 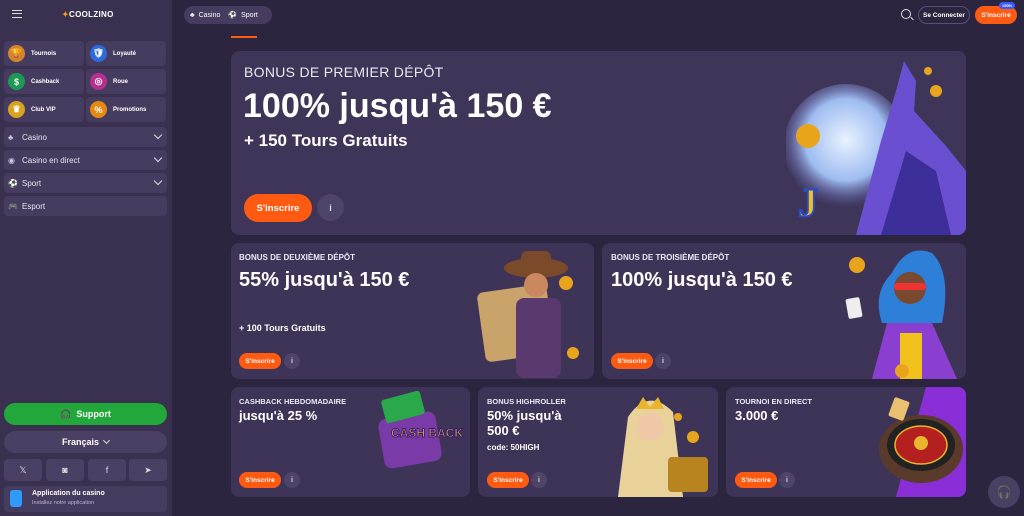 What do you see at coordinates (98, 53) in the screenshot?
I see `shield-icon: 🛡` at bounding box center [98, 53].